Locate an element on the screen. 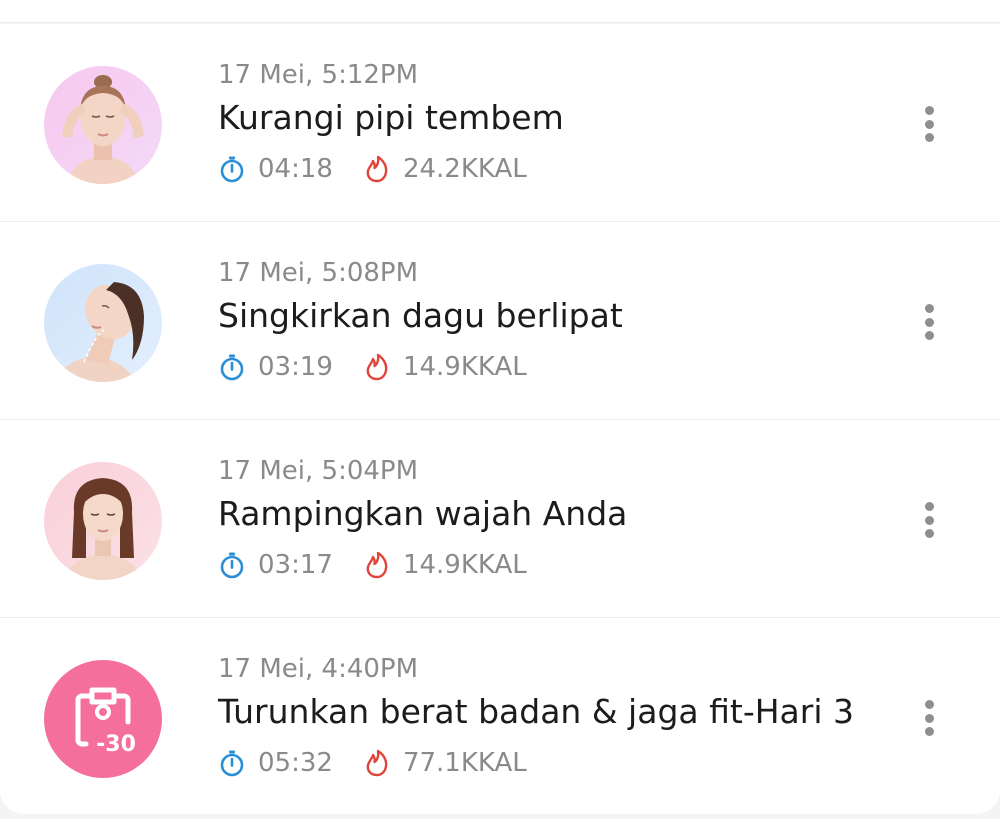 The image size is (1000, 819). calories-value: 77.1KKAL is located at coordinates (464, 763).